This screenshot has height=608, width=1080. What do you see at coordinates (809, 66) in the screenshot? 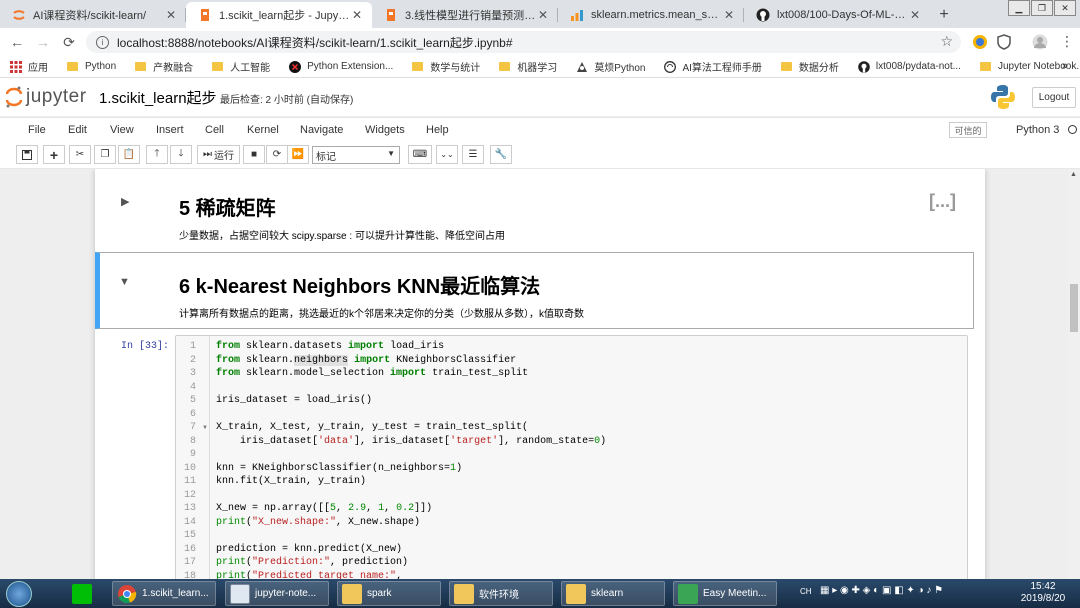
I see `bookmark-folder: 数据分析` at bounding box center [809, 66].